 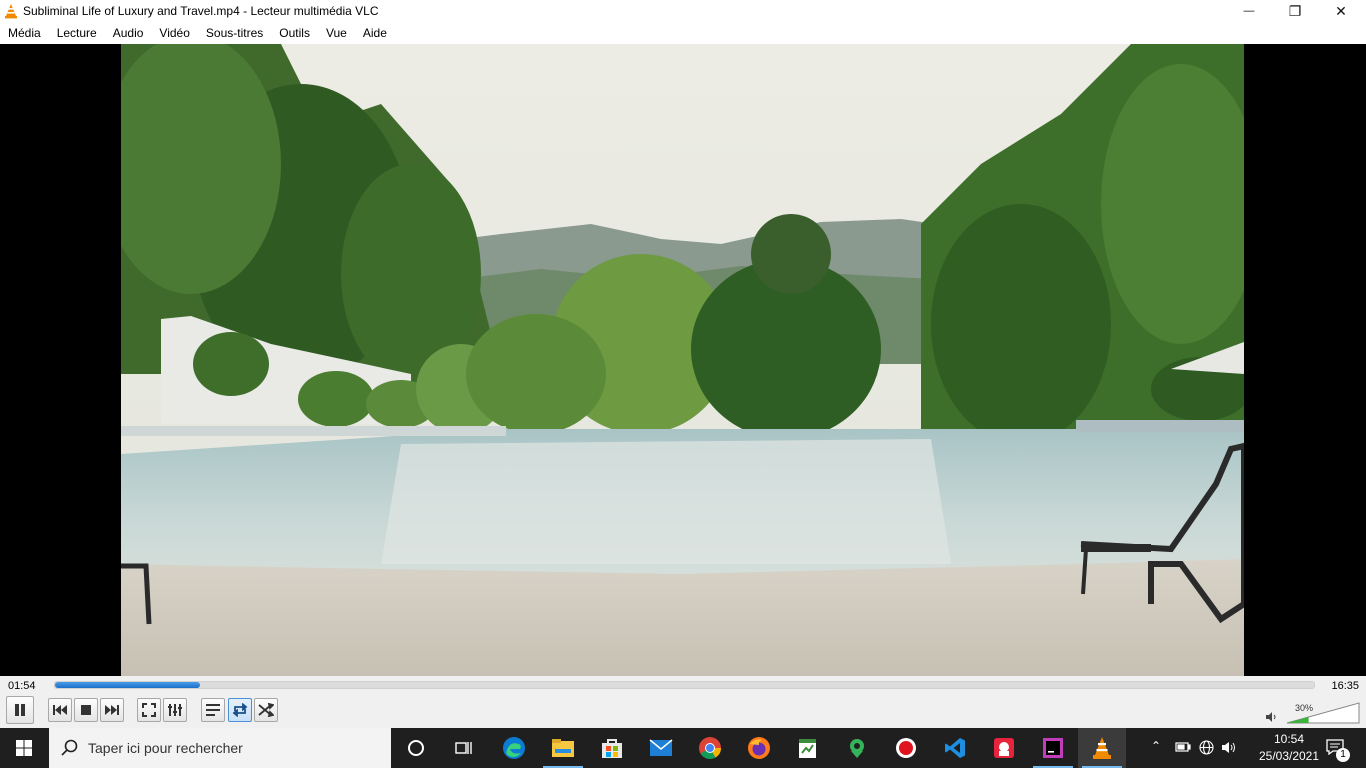 I want to click on notepad-app, so click(x=808, y=748).